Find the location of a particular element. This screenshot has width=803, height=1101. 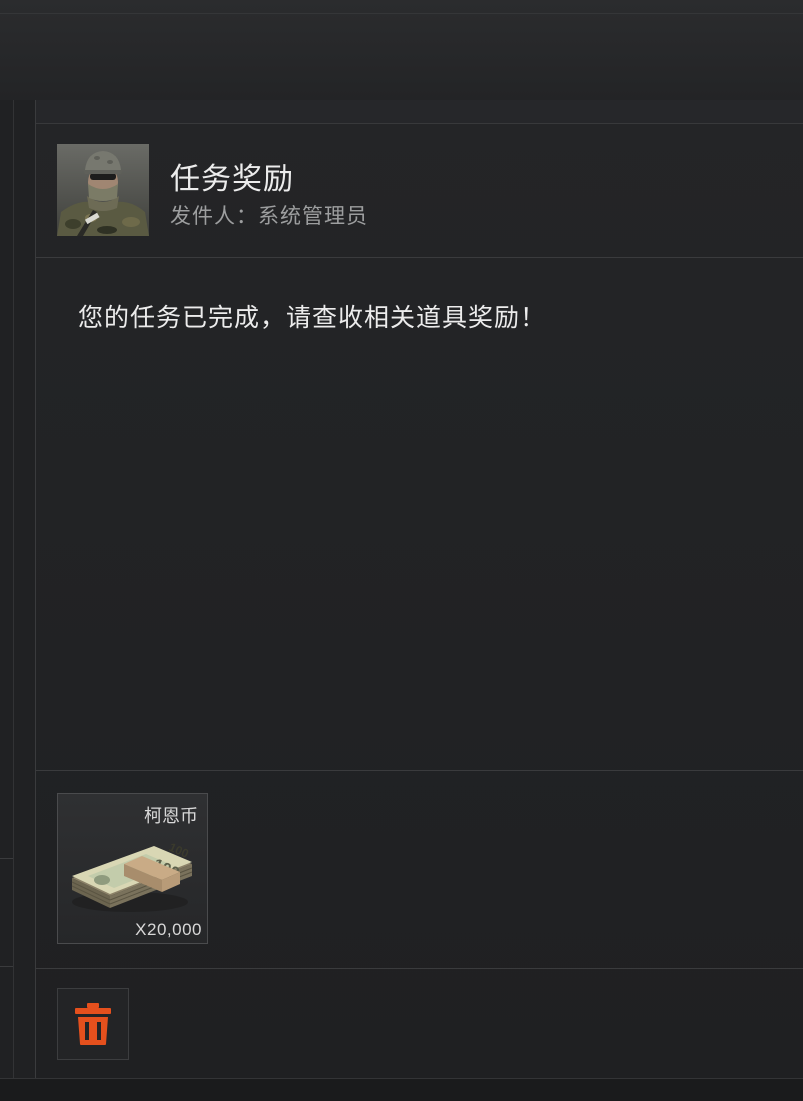

banknote-bundle-icon: 100 100 is located at coordinates (134, 870).